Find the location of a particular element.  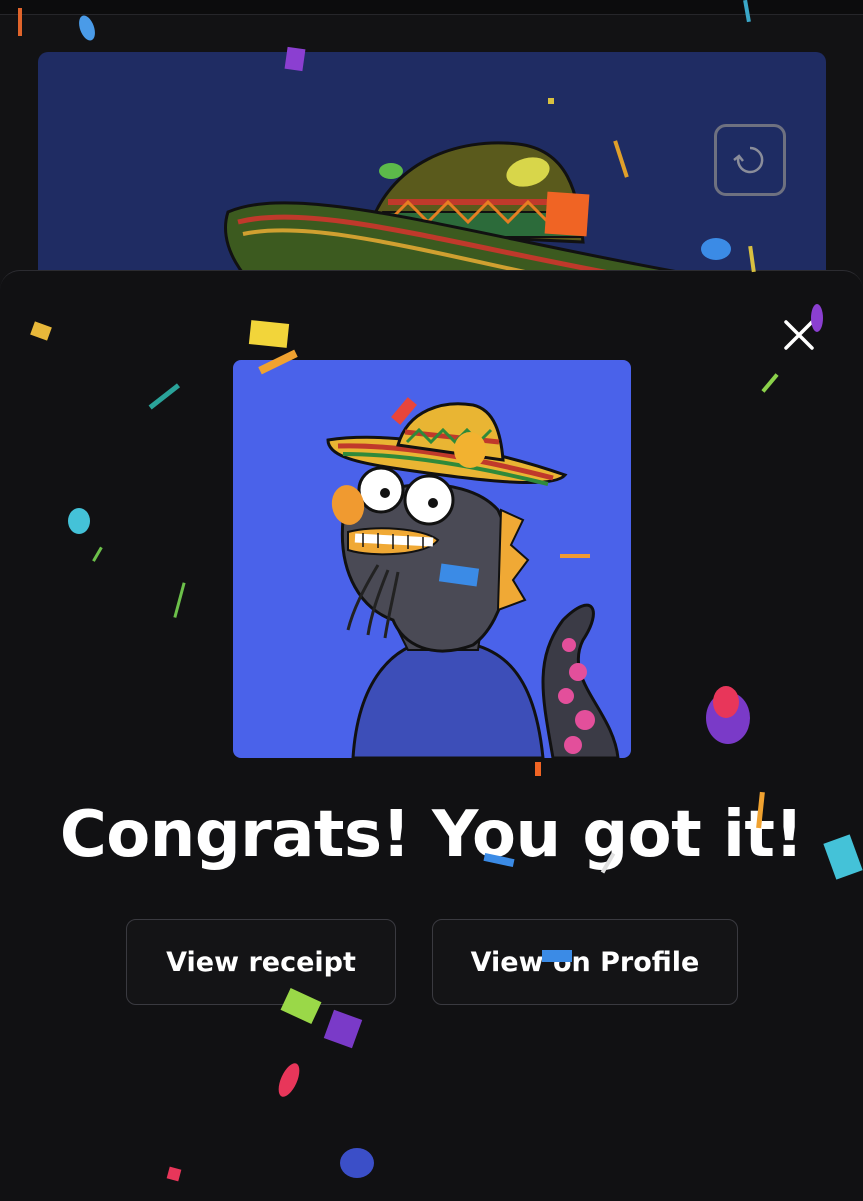

top-bar is located at coordinates (431, 7).